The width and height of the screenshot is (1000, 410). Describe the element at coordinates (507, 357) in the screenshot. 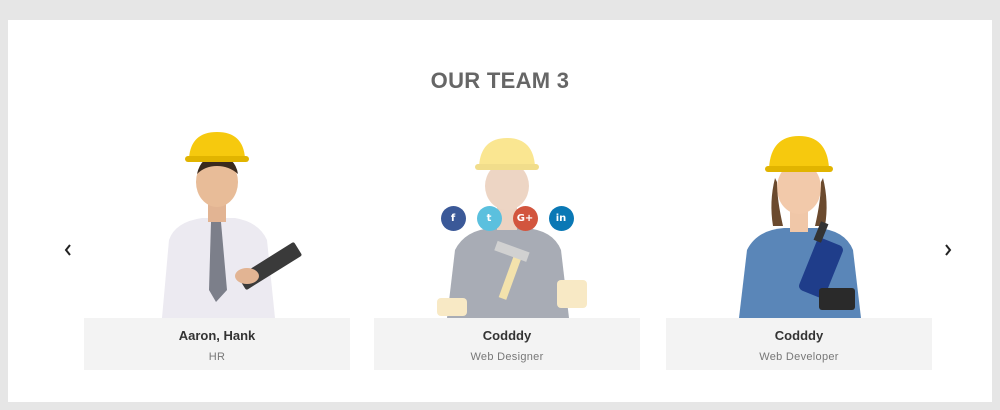

I see `member-role: Web Designer` at that location.